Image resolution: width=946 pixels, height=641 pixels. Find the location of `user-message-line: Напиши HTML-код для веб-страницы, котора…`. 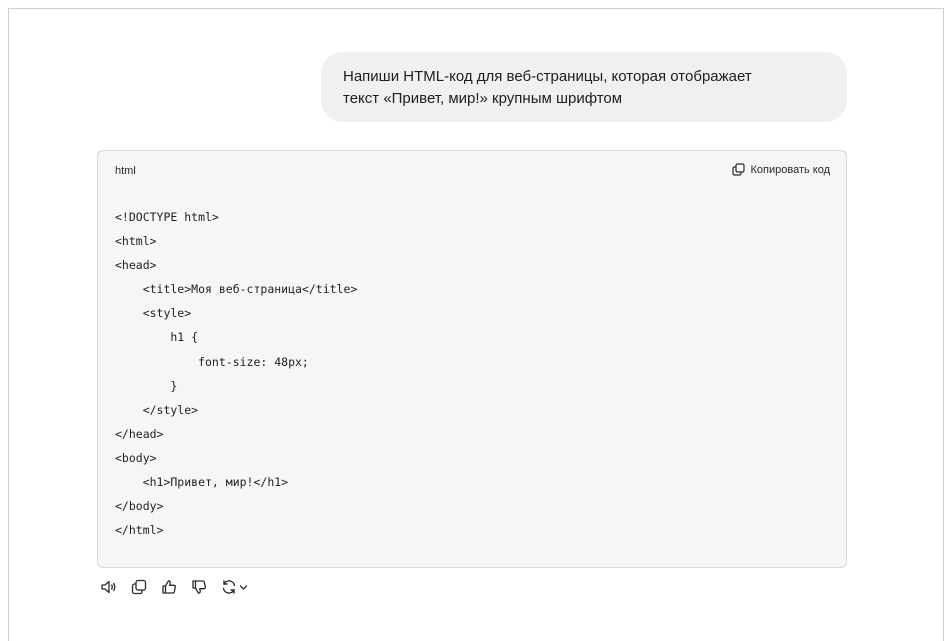

user-message-line: Напиши HTML-код для веб-страницы, котора… is located at coordinates (547, 76).